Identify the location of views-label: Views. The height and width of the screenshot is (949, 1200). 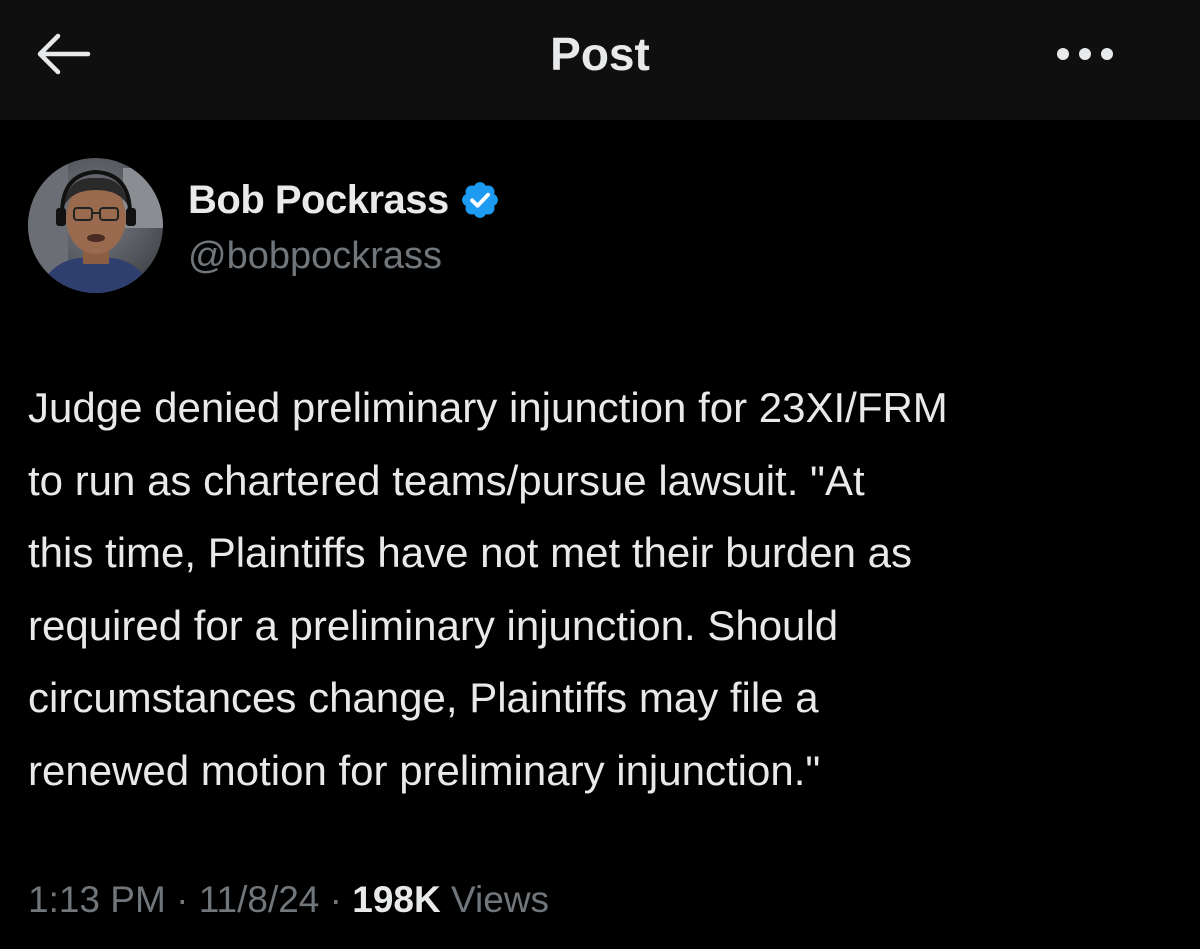
(500, 899).